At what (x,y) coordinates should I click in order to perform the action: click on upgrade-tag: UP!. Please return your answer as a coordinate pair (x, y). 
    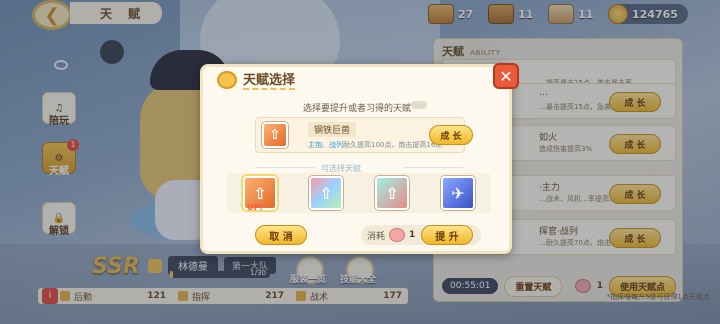
    Looking at the image, I should click on (255, 207).